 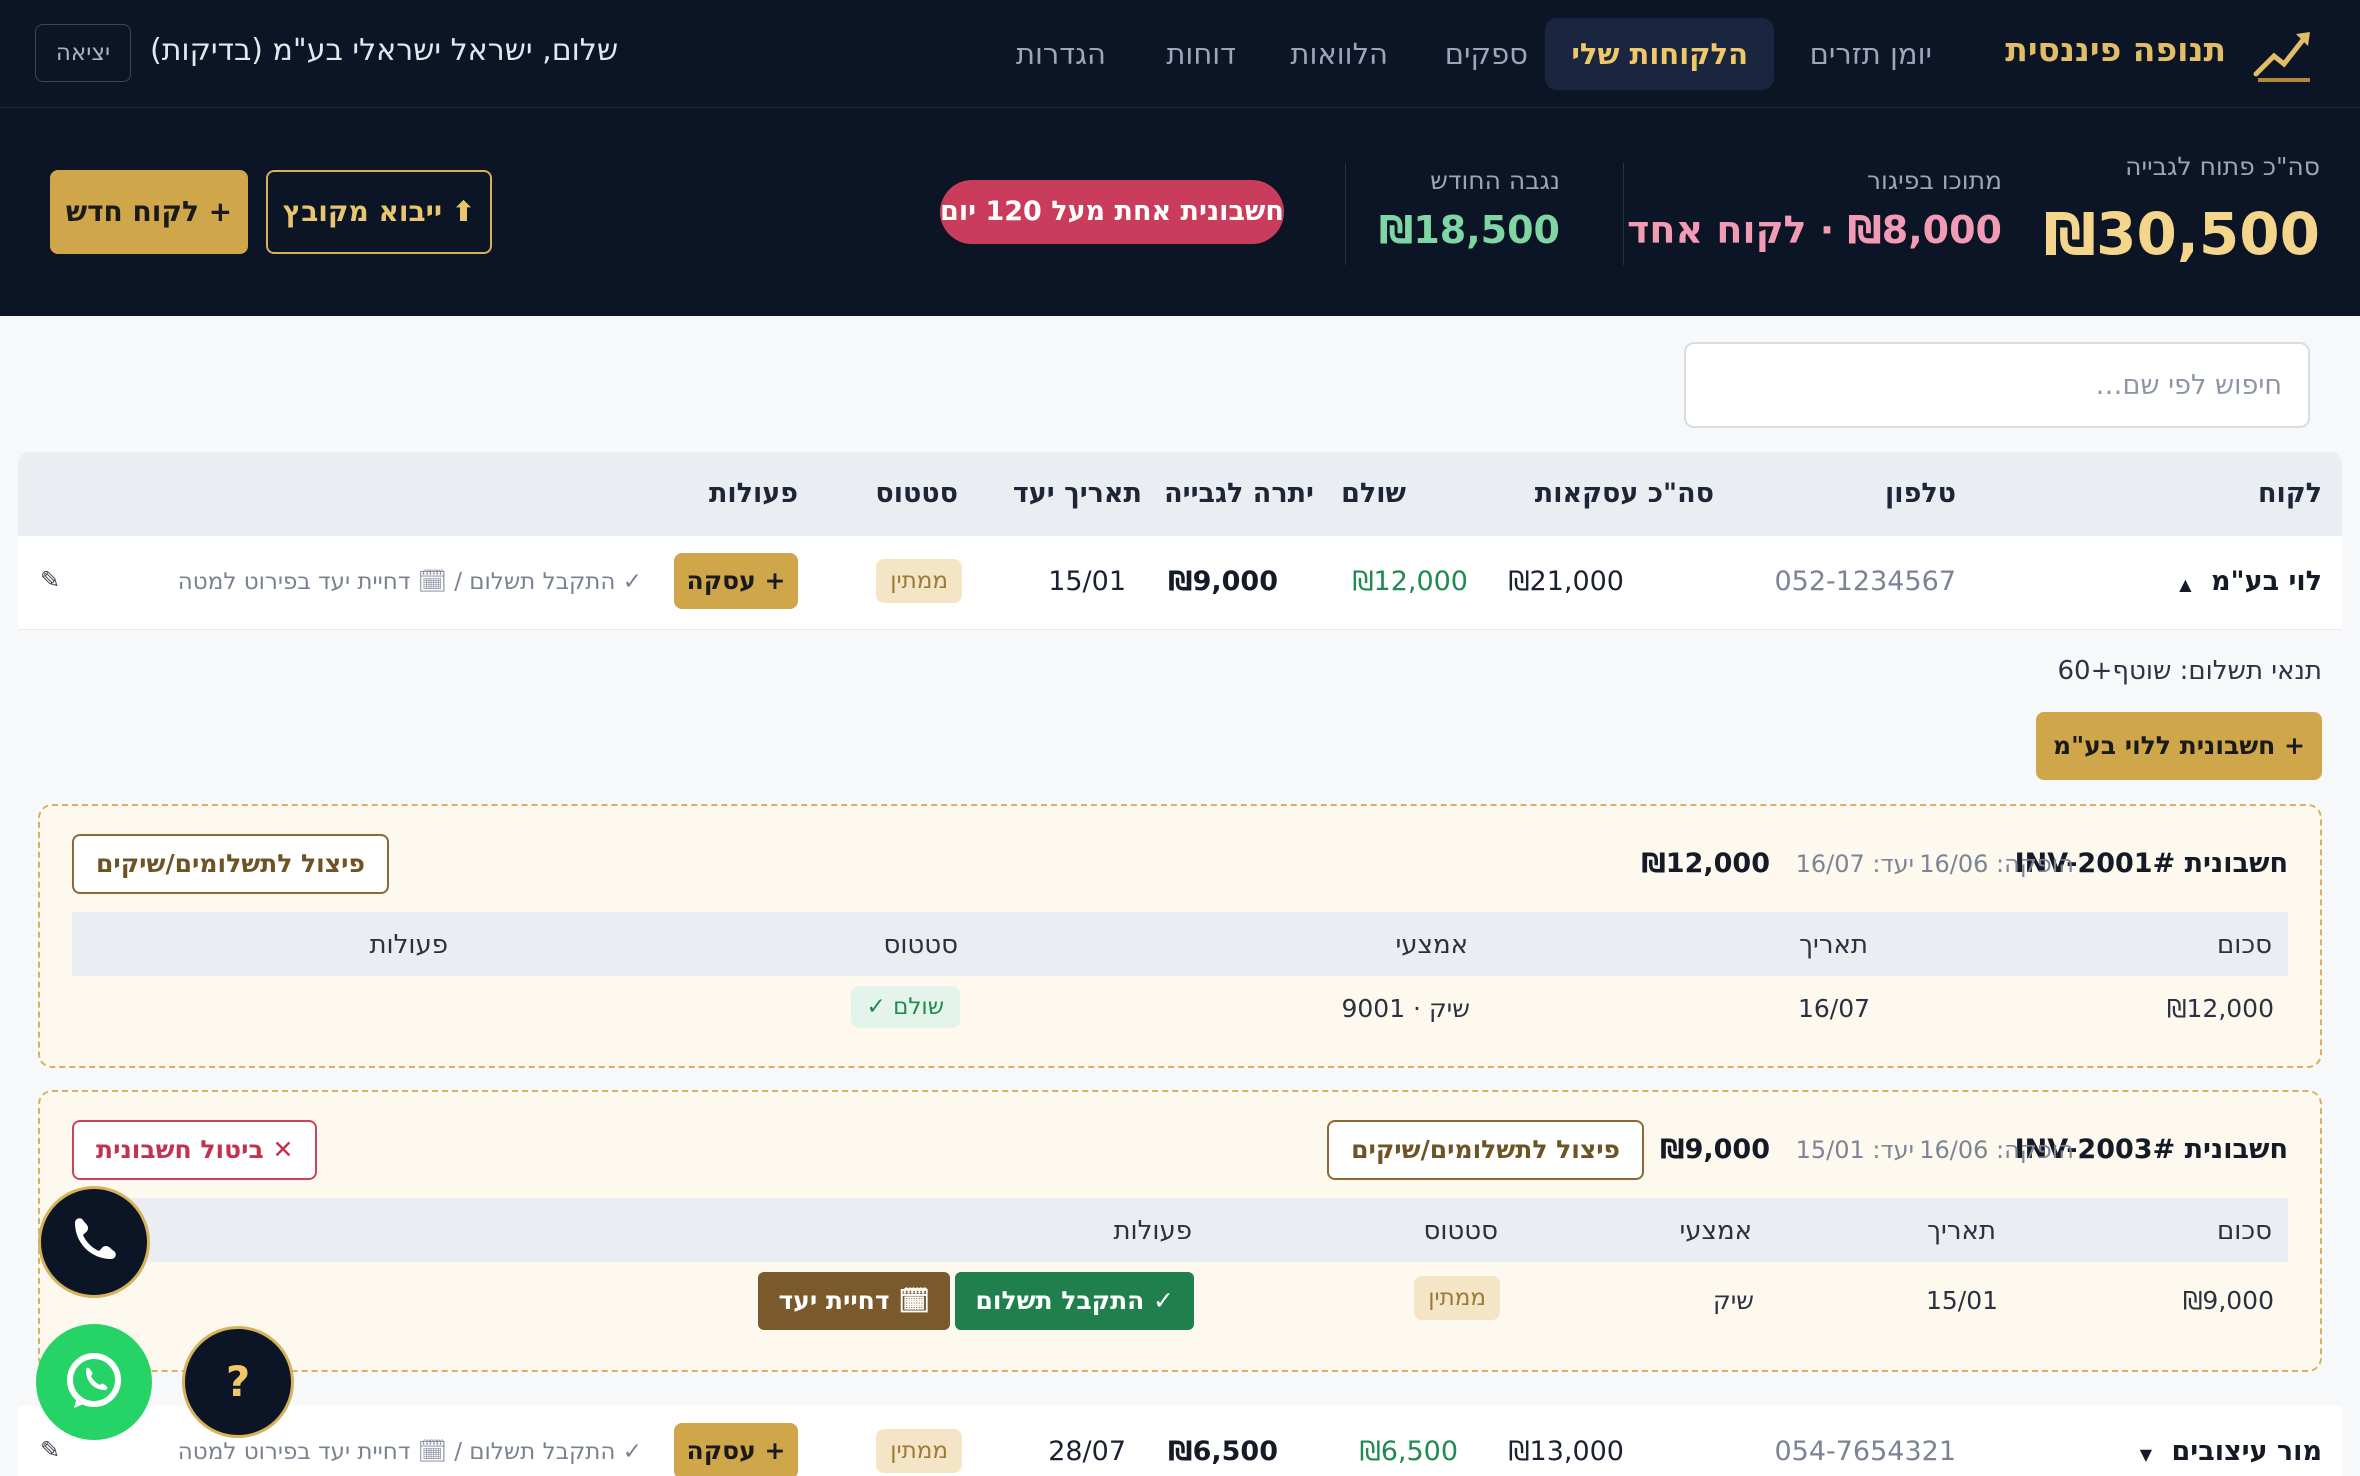 What do you see at coordinates (2231, 1451) in the screenshot?
I see `client-name: מור עיצובים ▼` at bounding box center [2231, 1451].